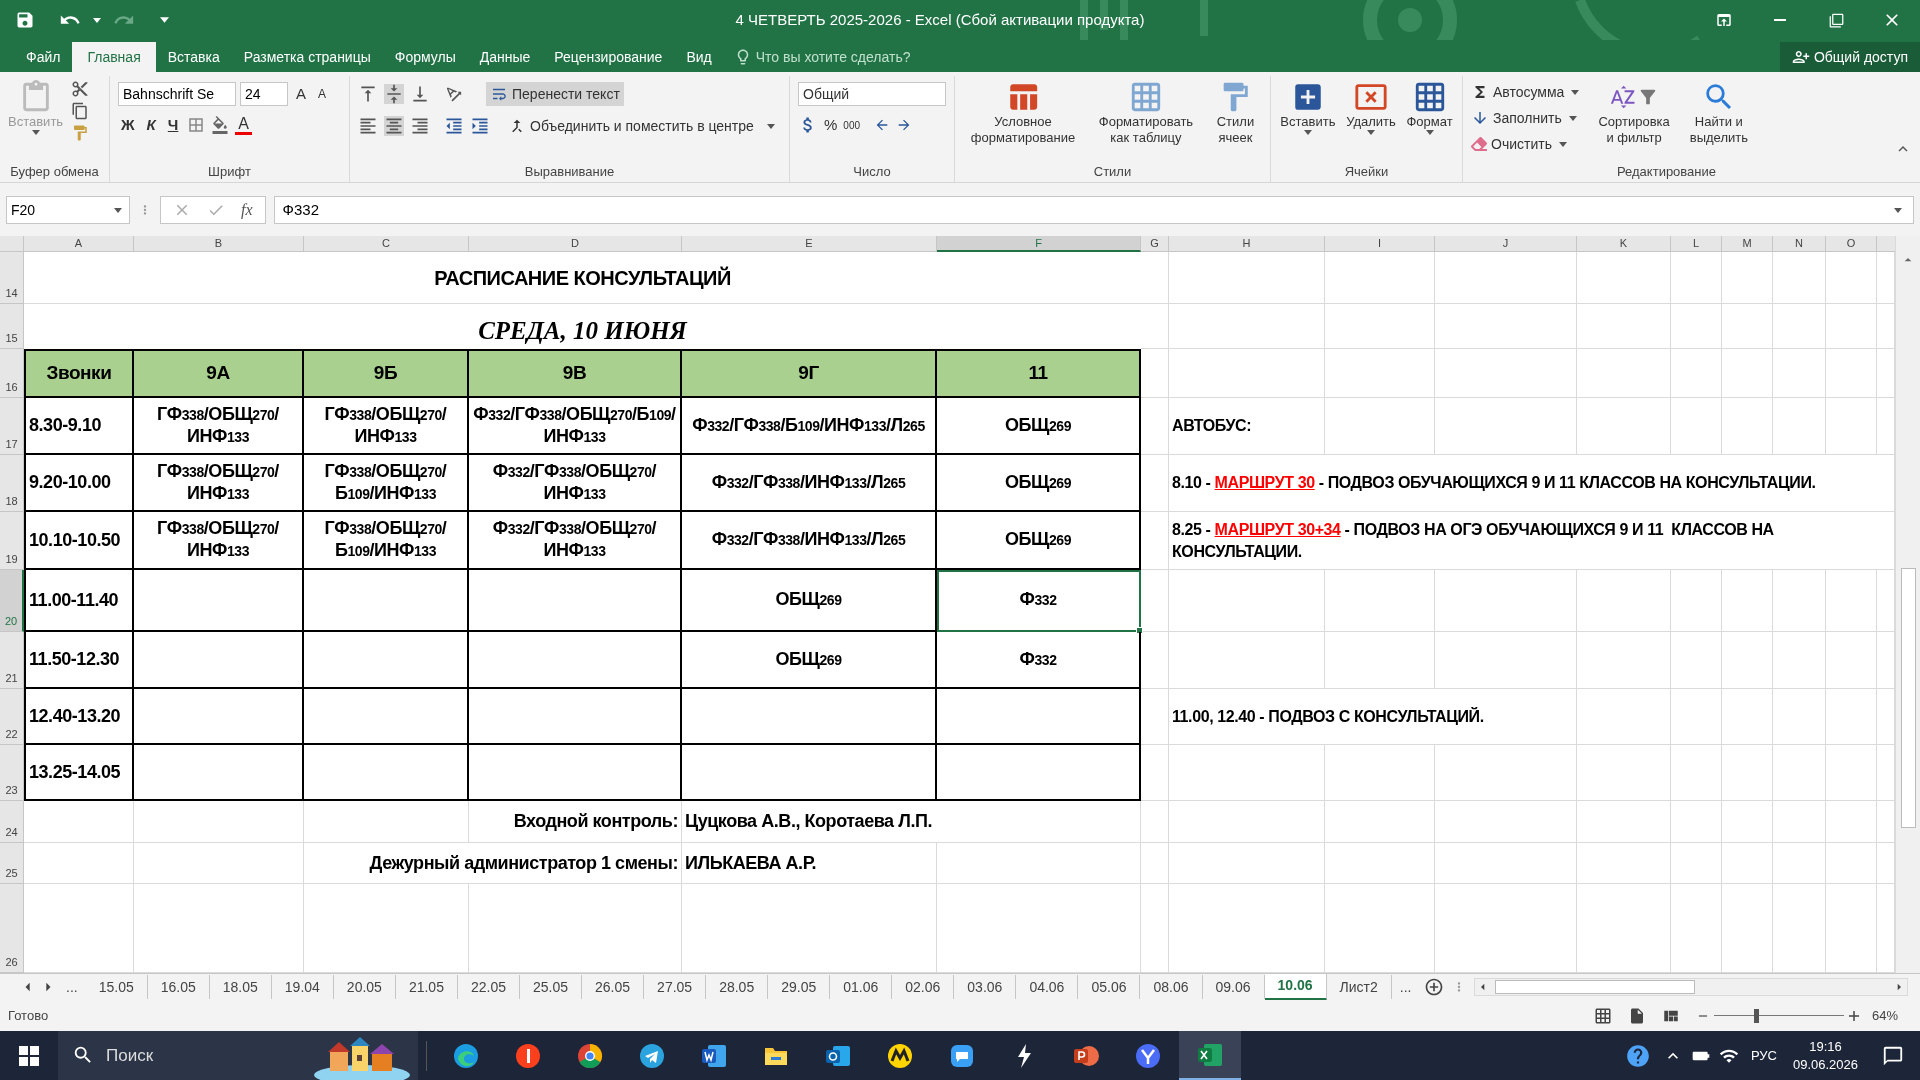 The width and height of the screenshot is (1920, 1080). What do you see at coordinates (368, 126) in the screenshot?
I see `align-left-icon` at bounding box center [368, 126].